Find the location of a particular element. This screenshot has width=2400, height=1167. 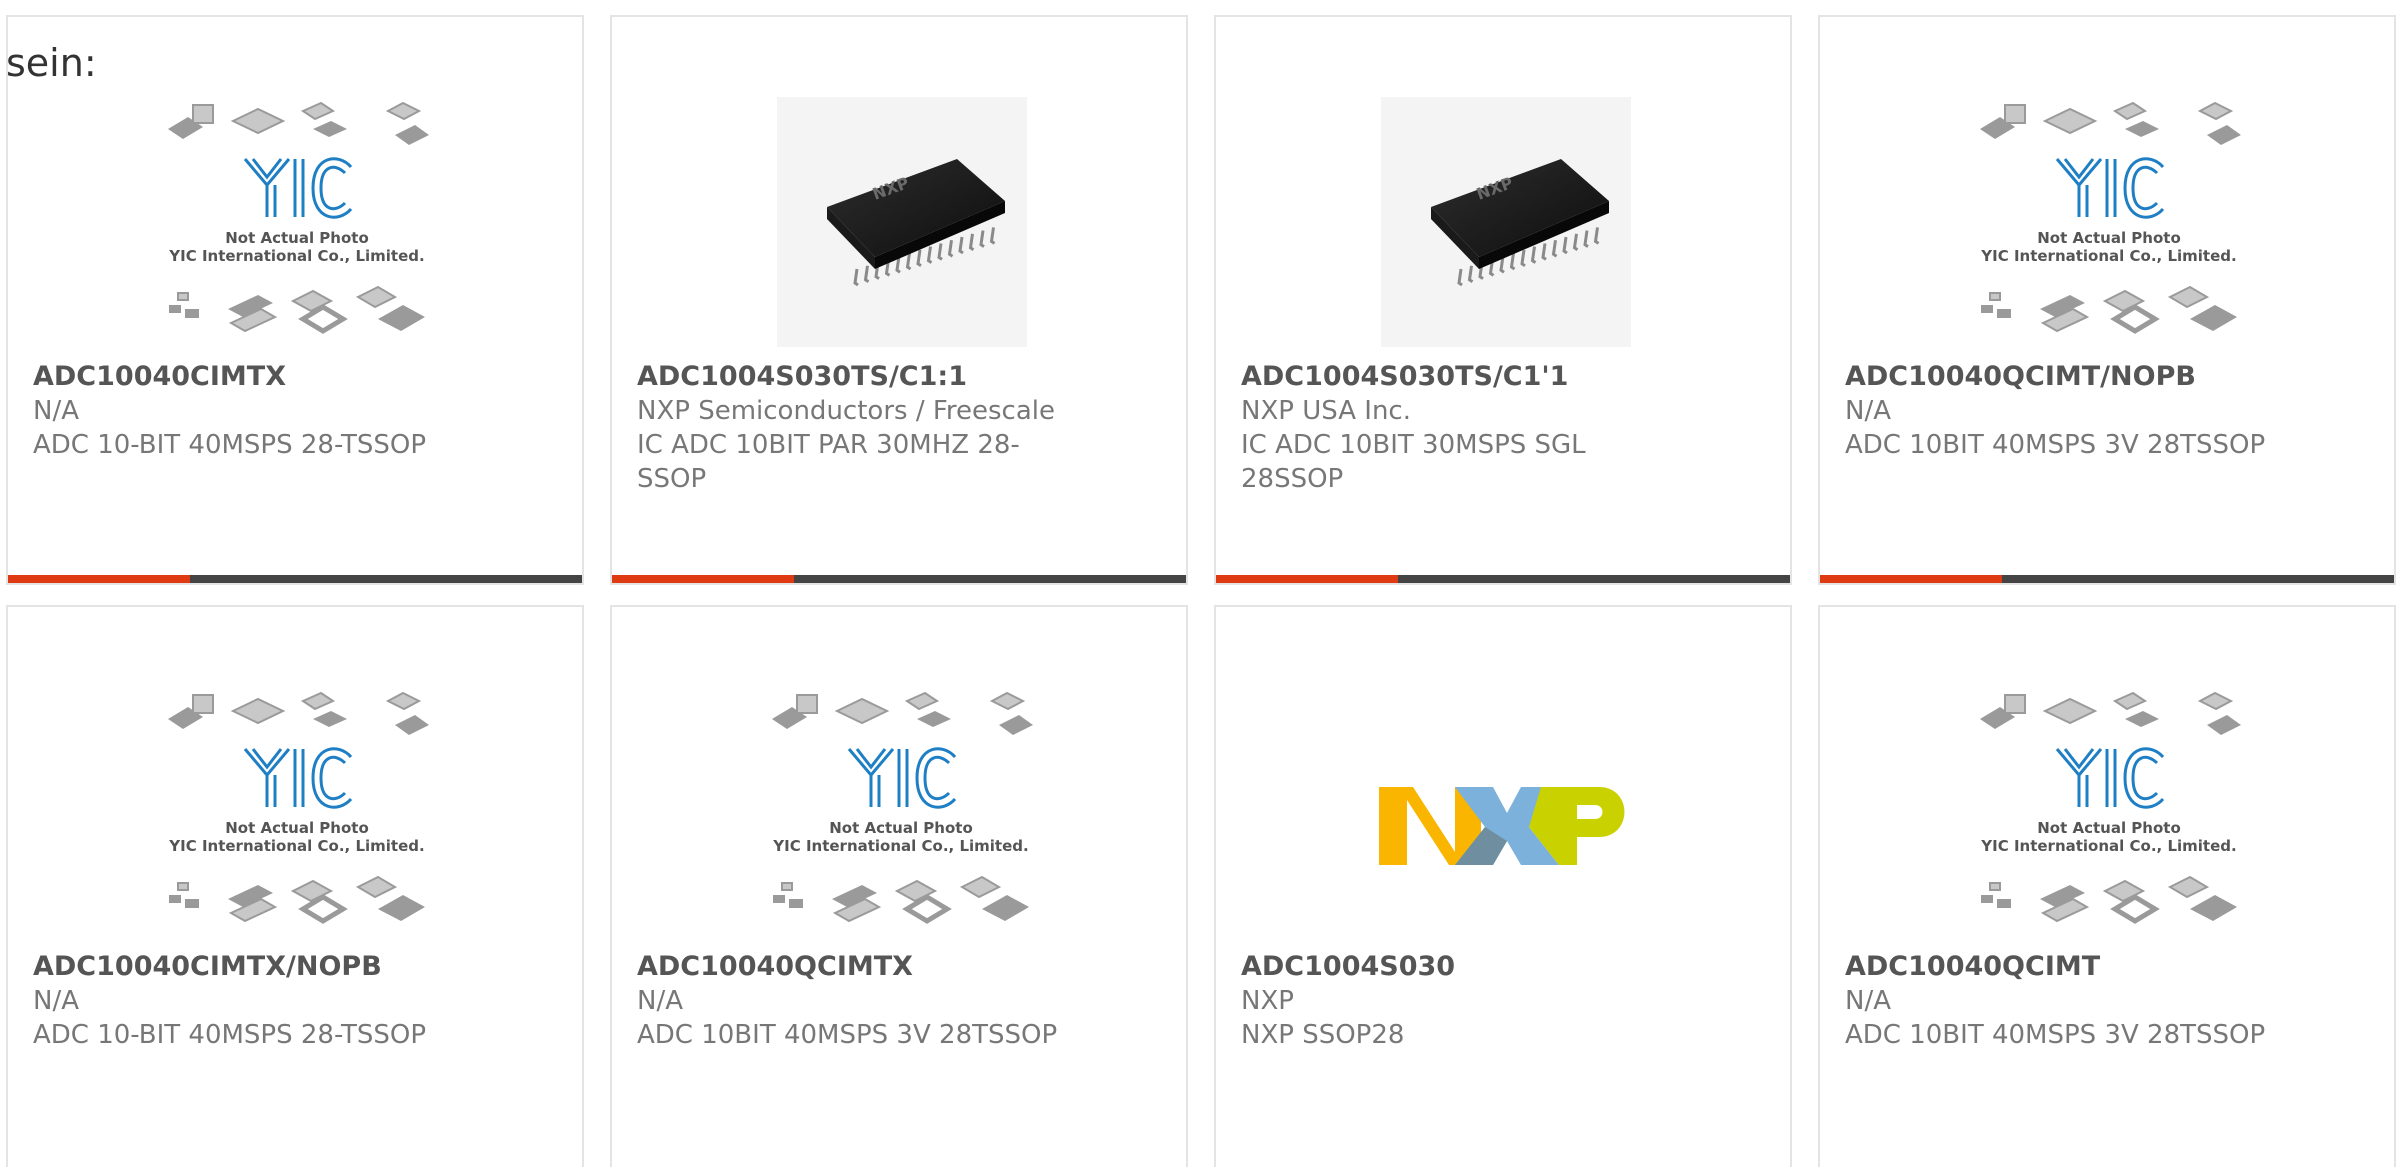

description-text: IC ADC 10BIT PAR 30MHZ 28-SSOP is located at coordinates (828, 462).